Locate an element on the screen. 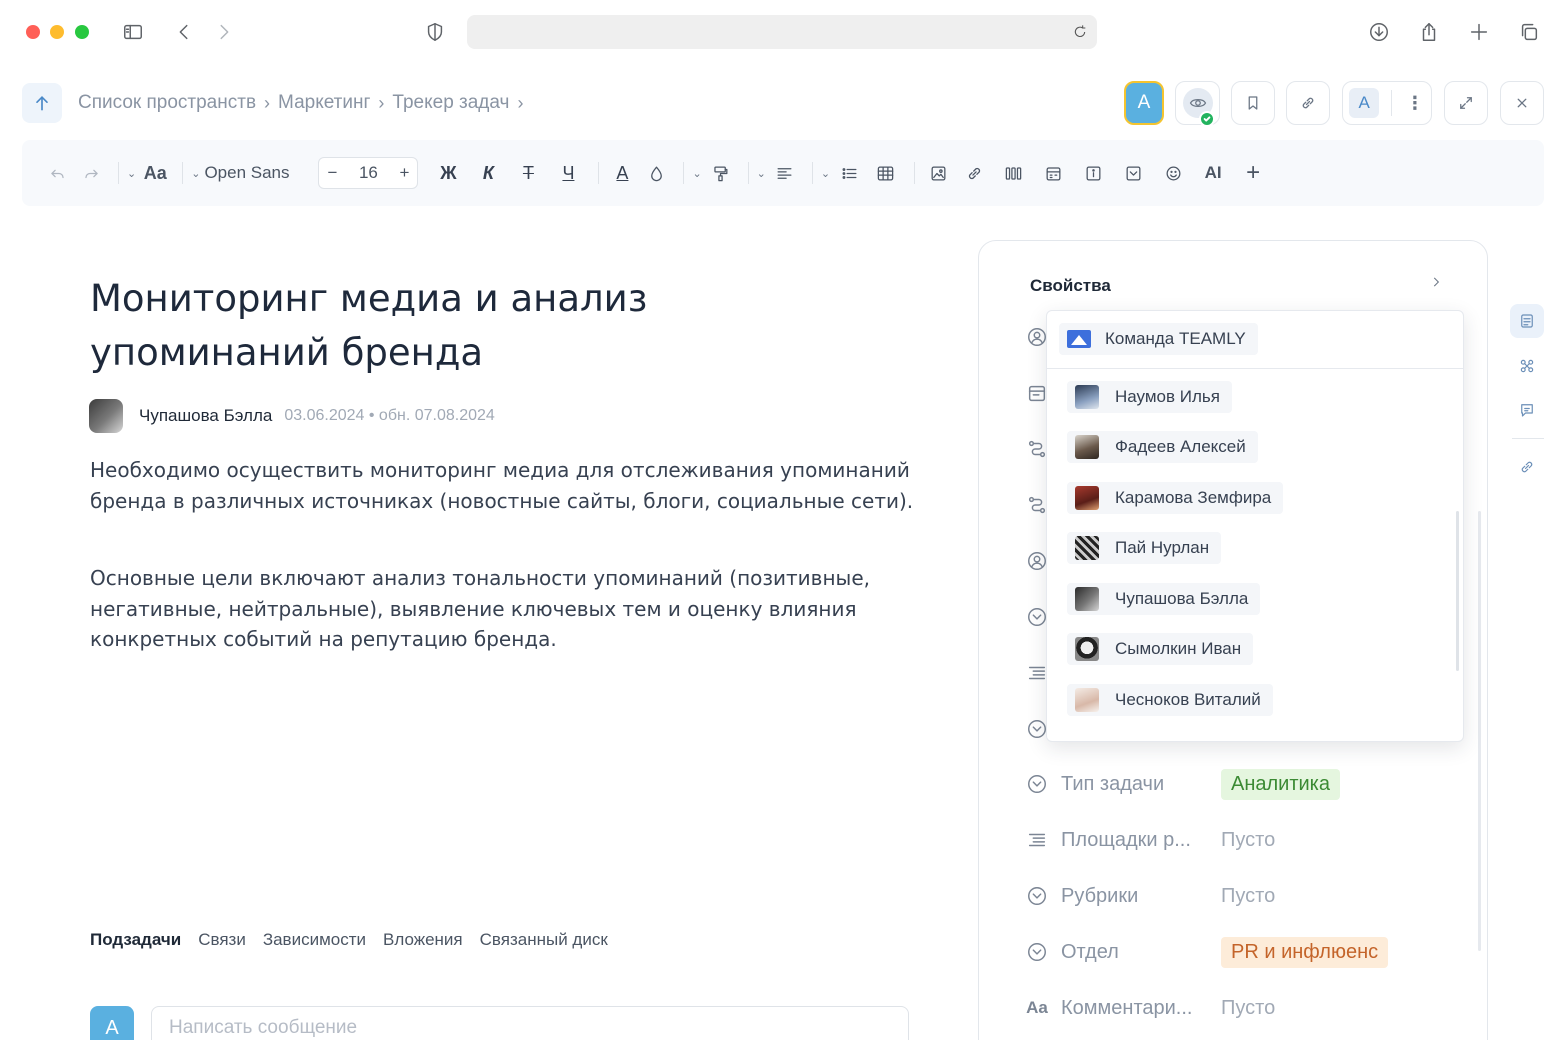 The image size is (1564, 1040). maximize-window-button is located at coordinates (82, 32).